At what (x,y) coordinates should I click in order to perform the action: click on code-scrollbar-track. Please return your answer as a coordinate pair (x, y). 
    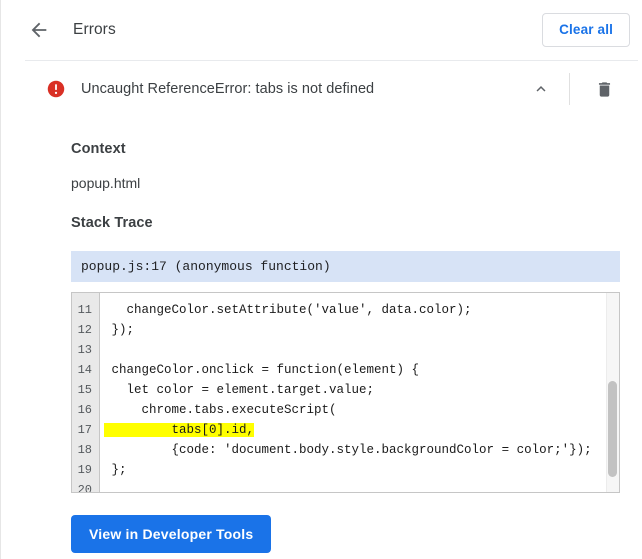
    Looking at the image, I should click on (612, 392).